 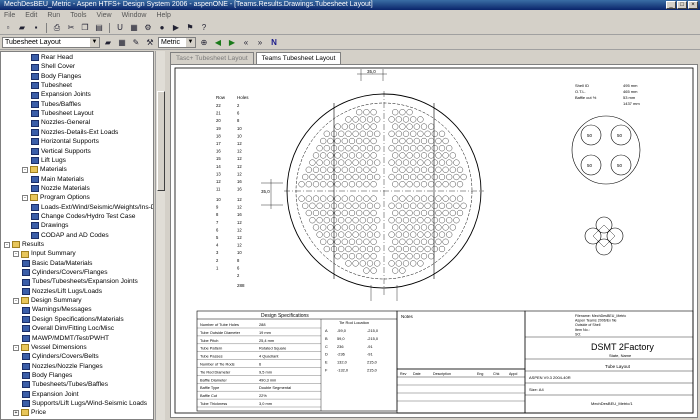 What do you see at coordinates (9, 15) in the screenshot?
I see `menu-file: File` at bounding box center [9, 15].